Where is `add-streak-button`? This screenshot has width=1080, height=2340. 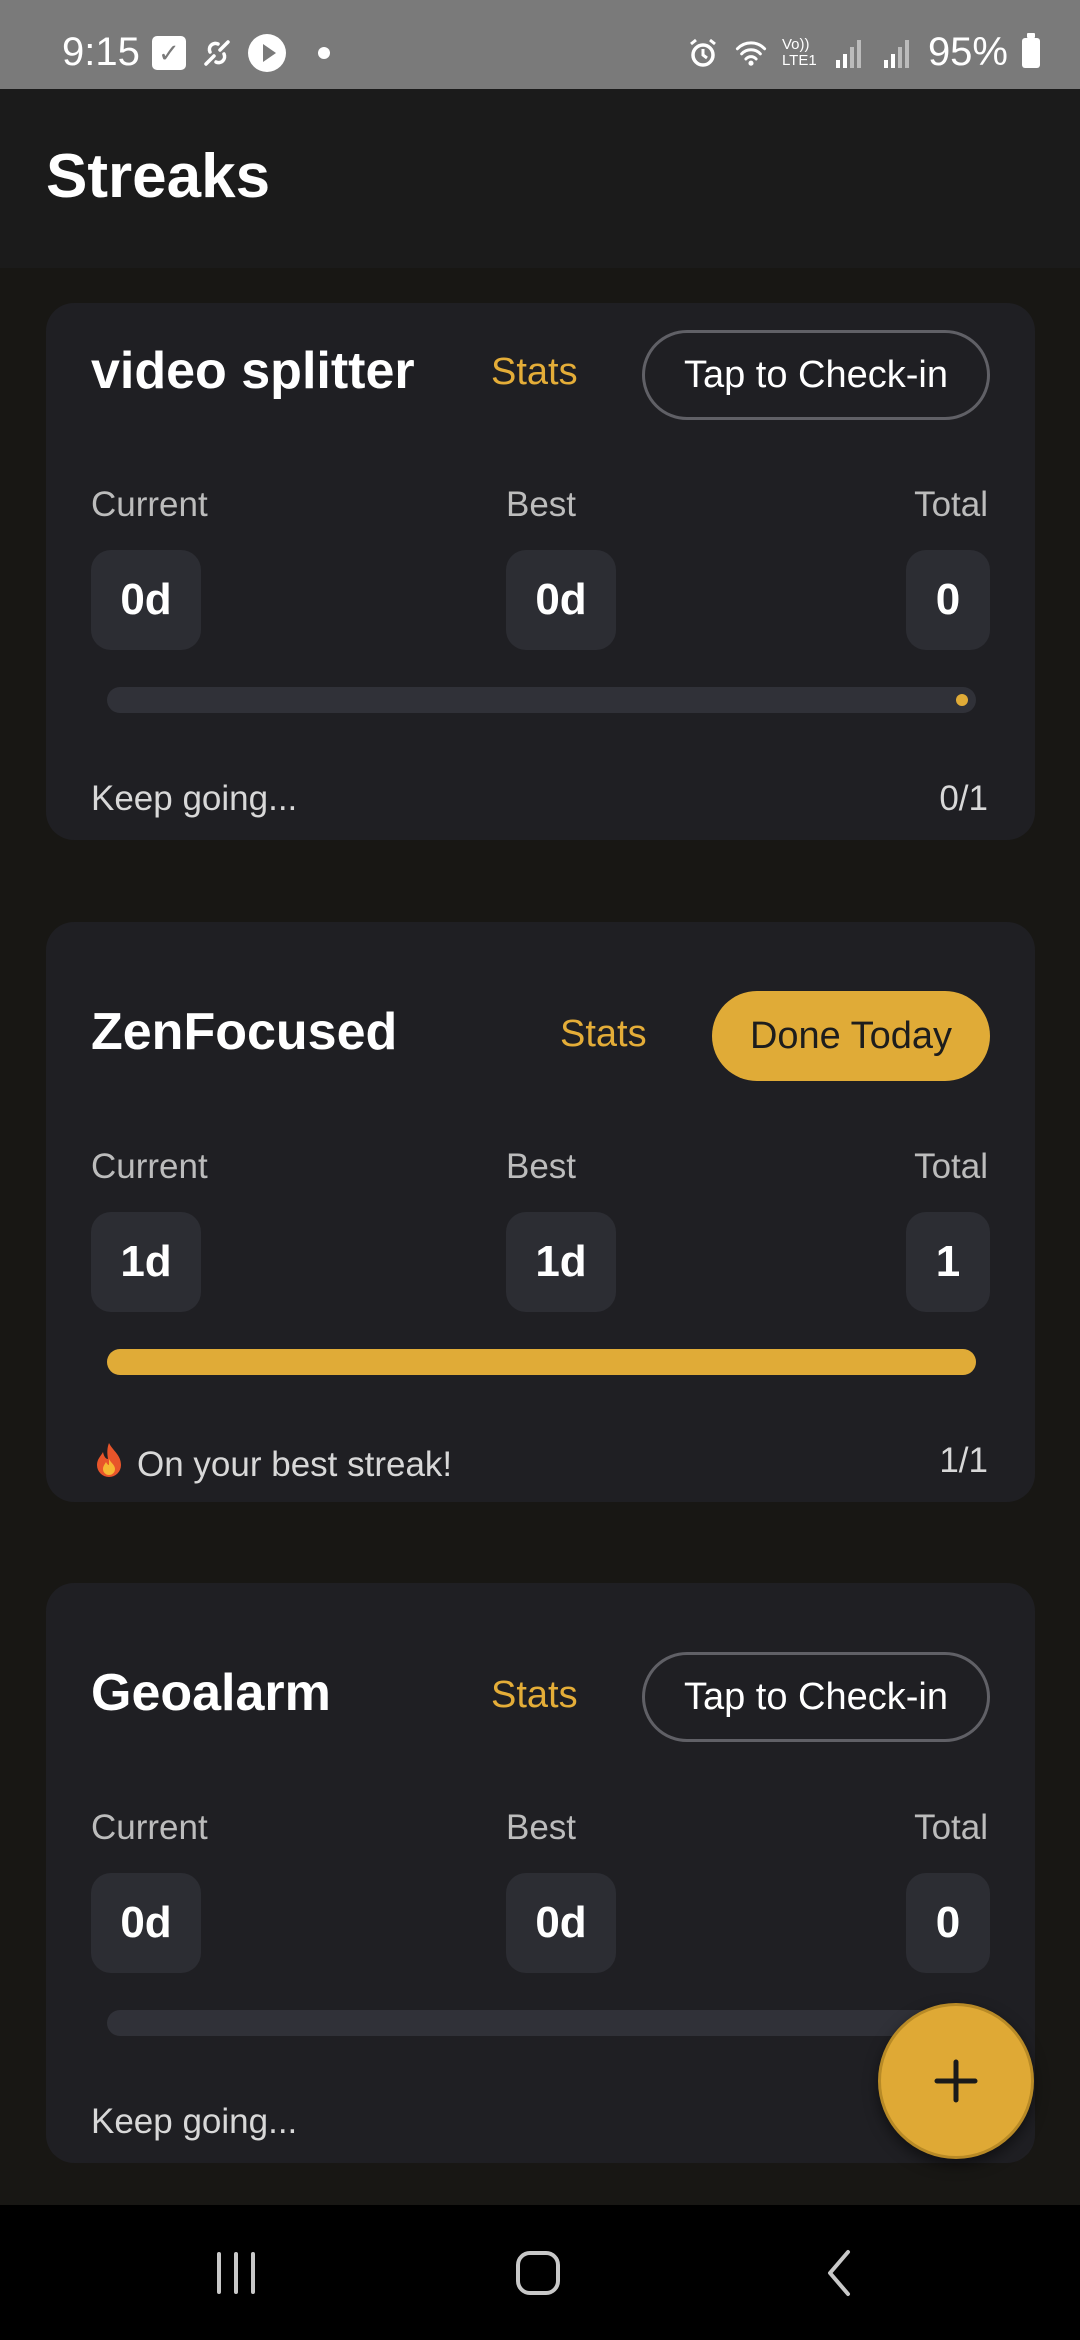
add-streak-button is located at coordinates (956, 2081).